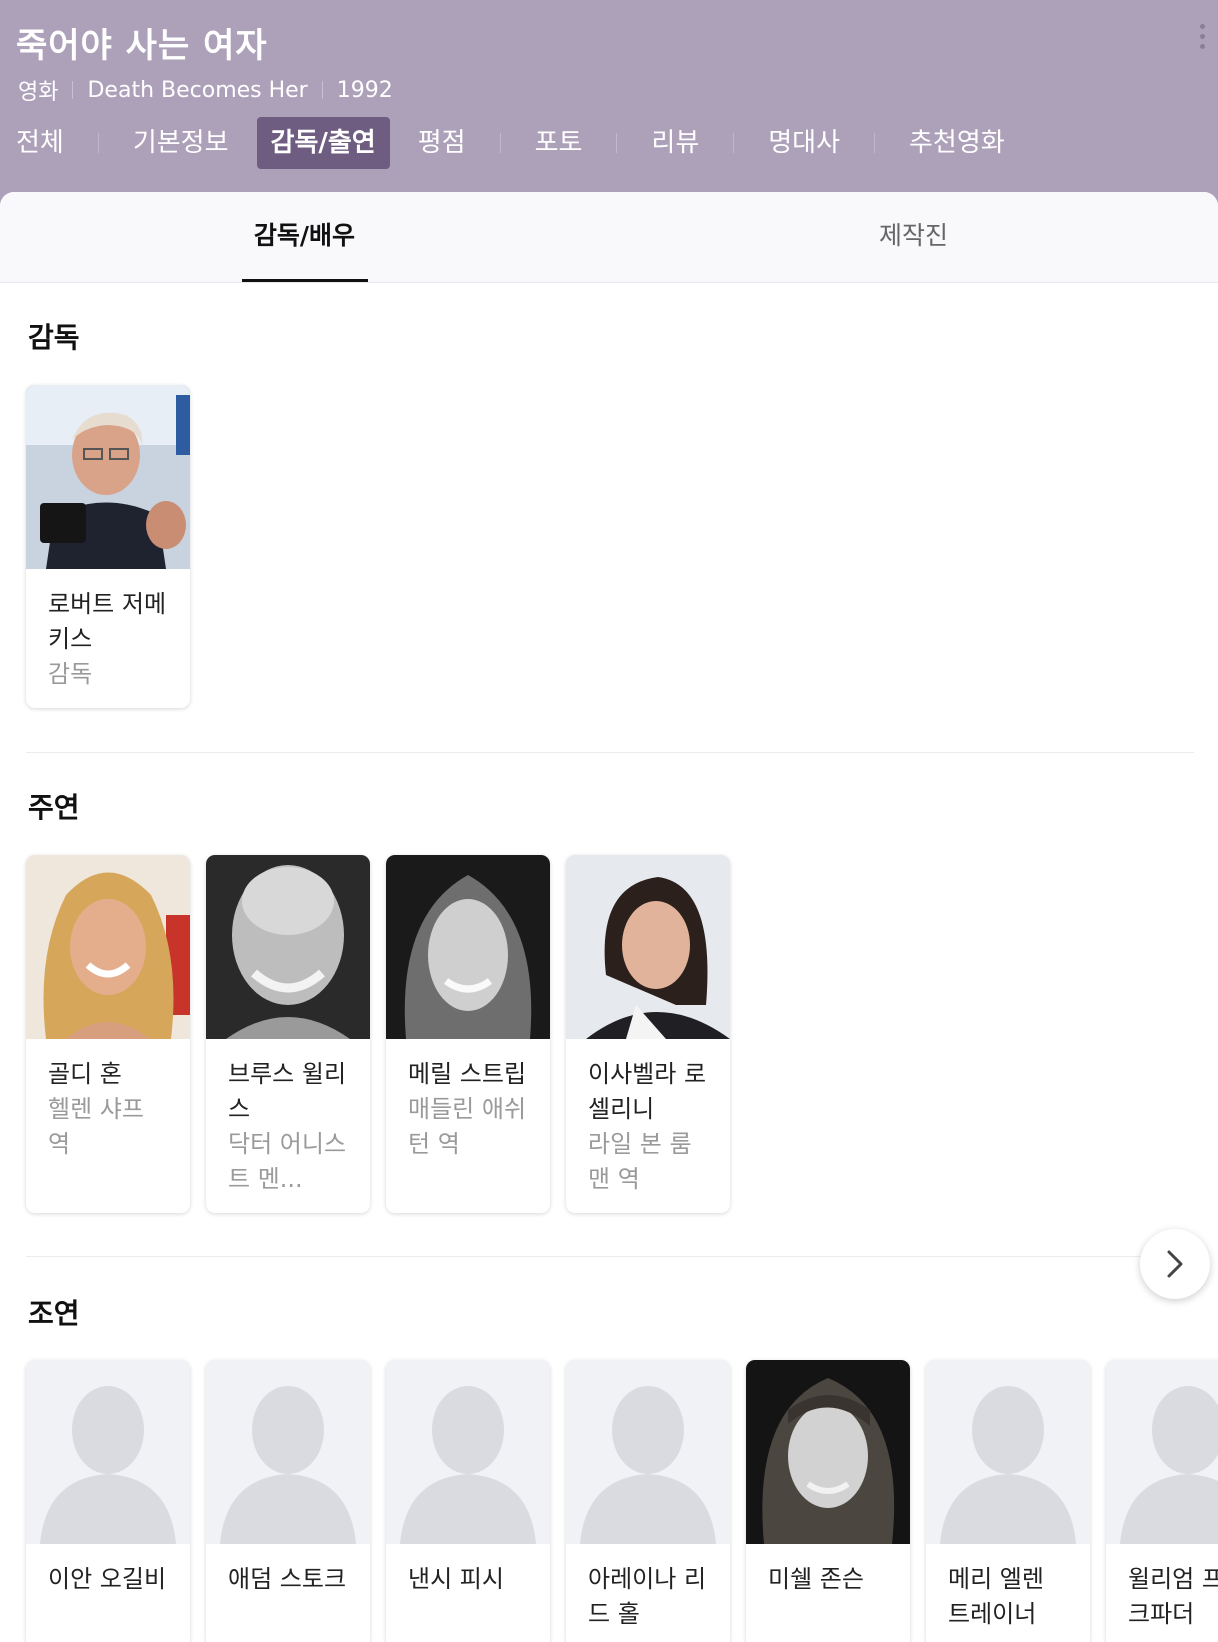 This screenshot has width=1218, height=1642. I want to click on person-name: 윌리엄 프랭크파더, so click(1173, 1596).